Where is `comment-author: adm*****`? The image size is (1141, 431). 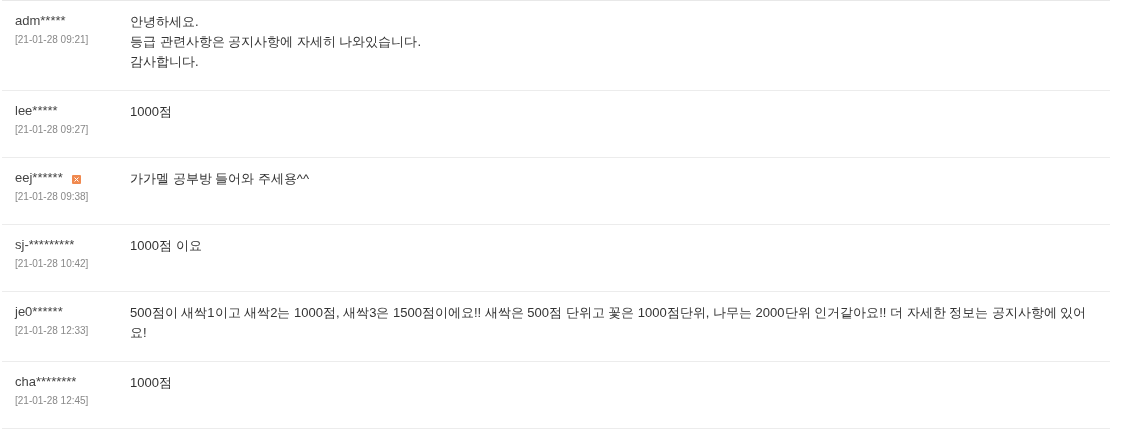
comment-author: adm***** is located at coordinates (40, 21).